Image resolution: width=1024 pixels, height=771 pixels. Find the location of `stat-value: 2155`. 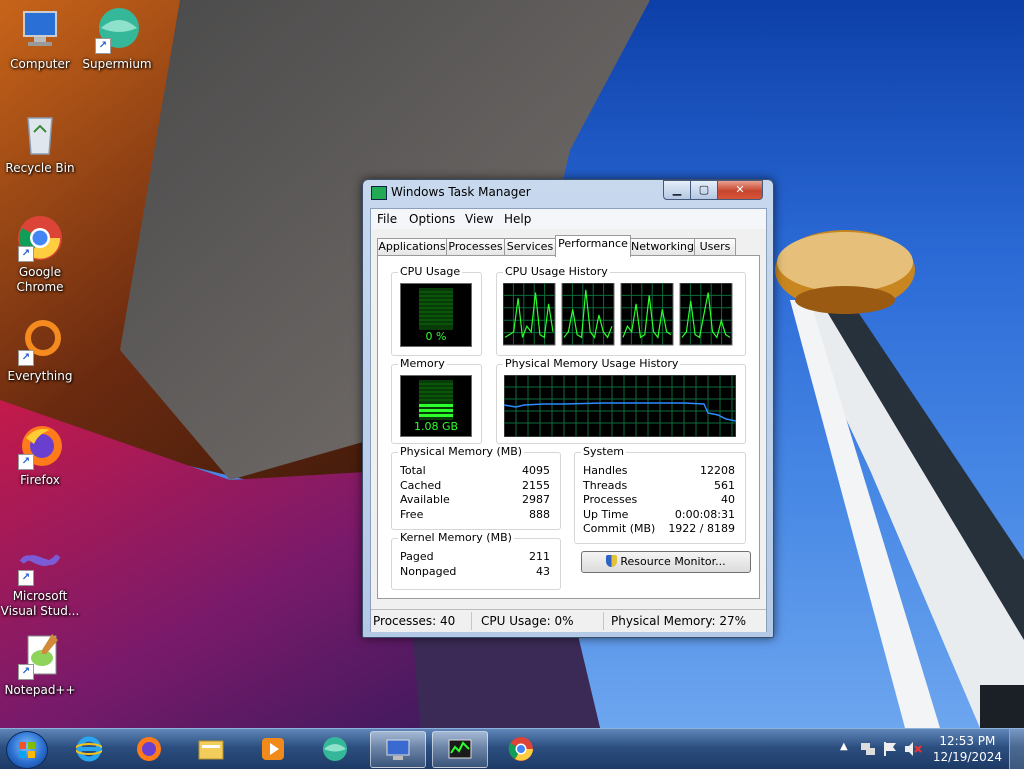

stat-value: 2155 is located at coordinates (536, 485).